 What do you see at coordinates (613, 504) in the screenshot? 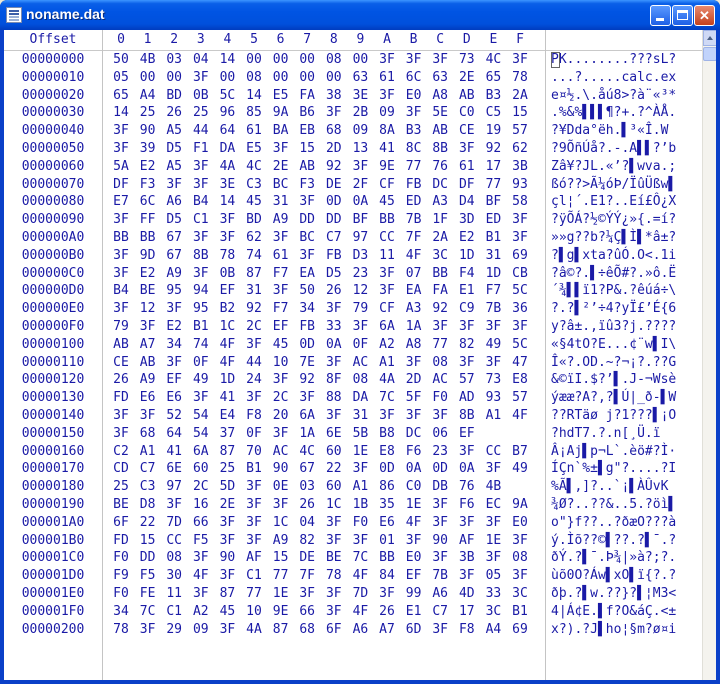
I see `ascii-column: ¾Ø?..??&..5.?öì▌` at bounding box center [613, 504].